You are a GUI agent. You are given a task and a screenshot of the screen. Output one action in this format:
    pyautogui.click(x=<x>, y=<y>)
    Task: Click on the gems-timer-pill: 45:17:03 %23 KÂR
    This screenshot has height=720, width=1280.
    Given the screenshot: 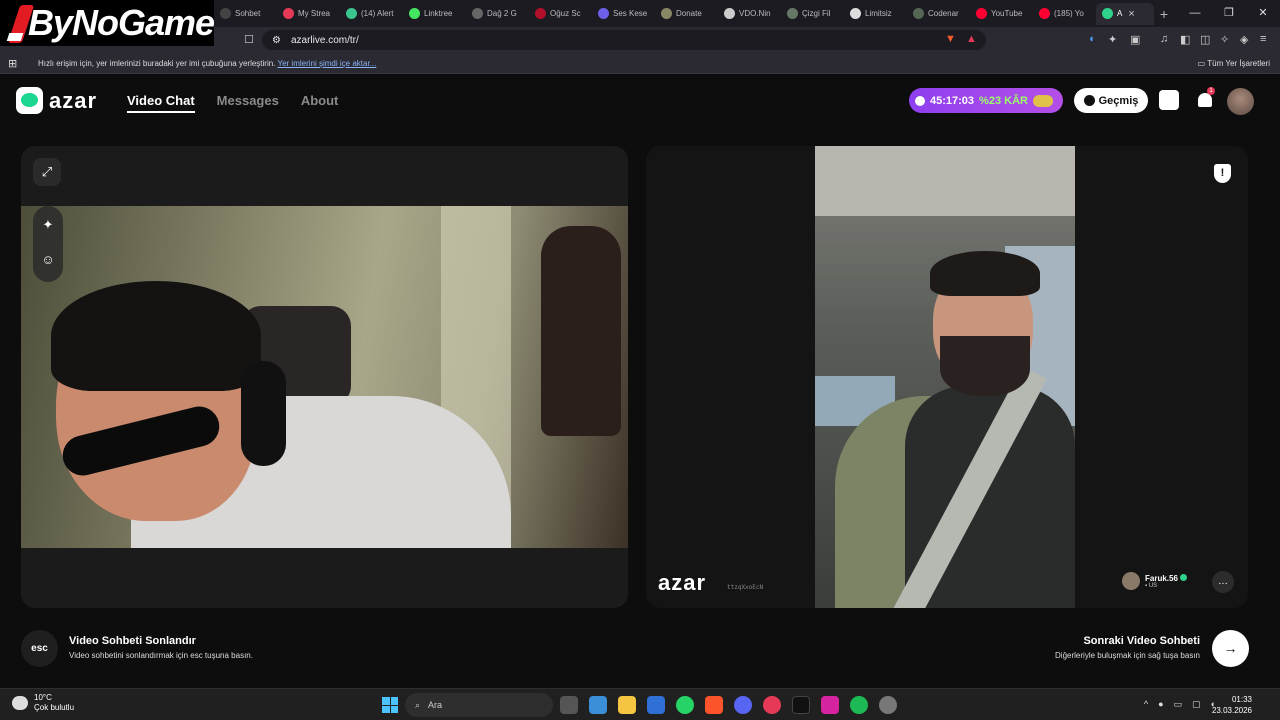 What is the action you would take?
    pyautogui.click(x=986, y=100)
    